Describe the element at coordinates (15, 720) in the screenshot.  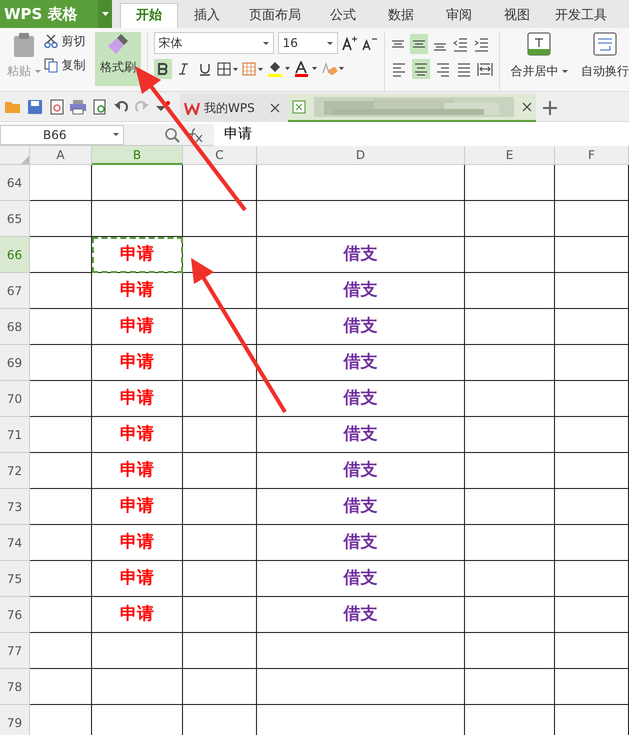
I see `row-header: 79` at that location.